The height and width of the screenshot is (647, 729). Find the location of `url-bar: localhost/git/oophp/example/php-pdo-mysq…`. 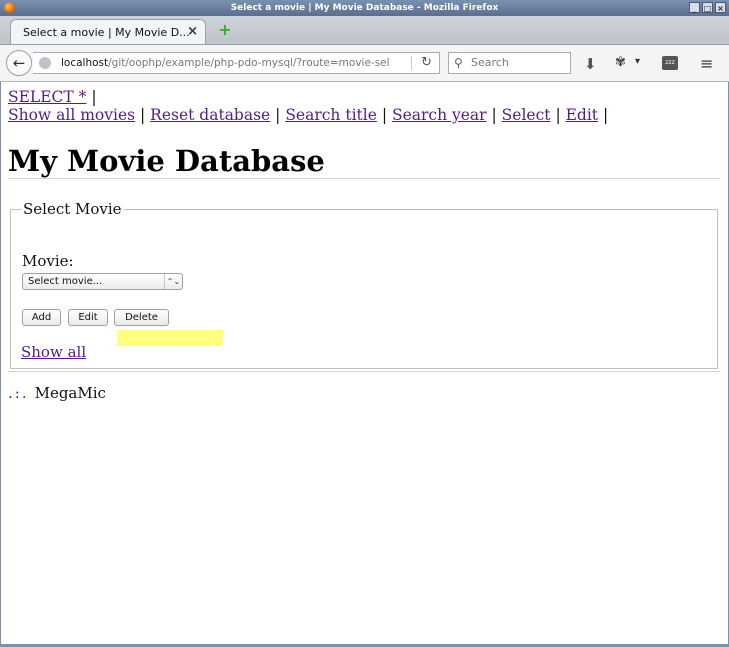

url-bar: localhost/git/oophp/example/php-pdo-mysq… is located at coordinates (236, 63).